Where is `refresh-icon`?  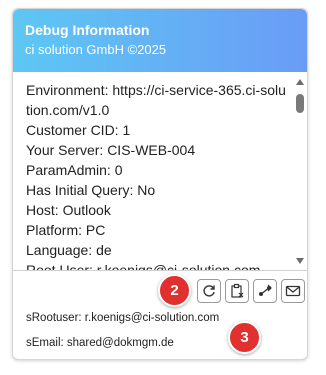
refresh-icon is located at coordinates (209, 291).